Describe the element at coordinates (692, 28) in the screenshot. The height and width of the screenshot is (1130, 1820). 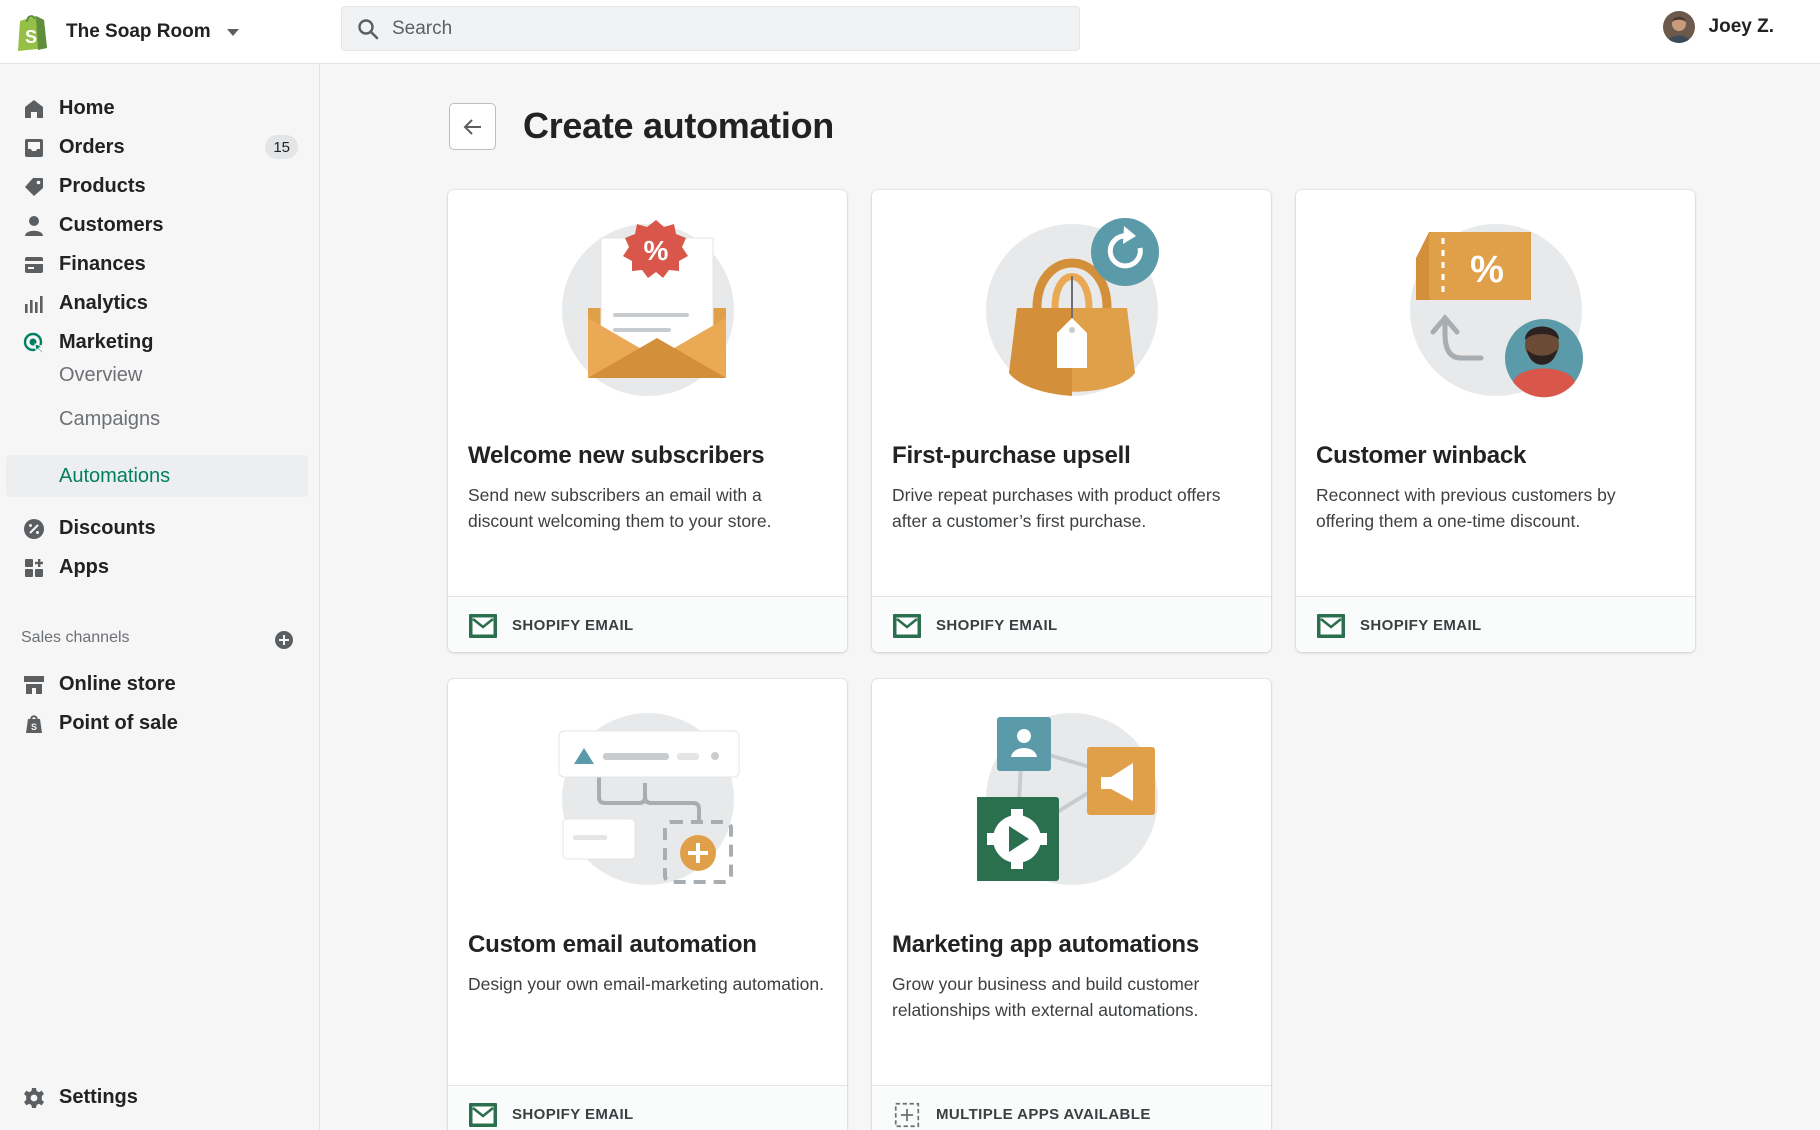
I see `search-input` at that location.